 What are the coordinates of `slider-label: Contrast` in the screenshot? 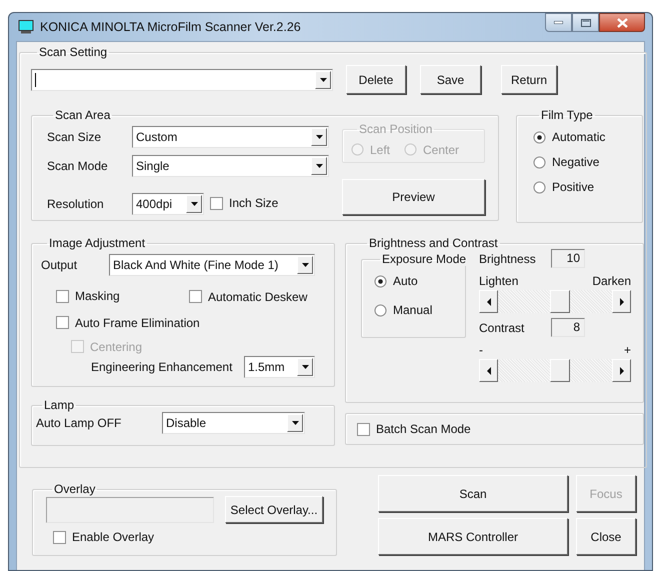 It's located at (502, 327).